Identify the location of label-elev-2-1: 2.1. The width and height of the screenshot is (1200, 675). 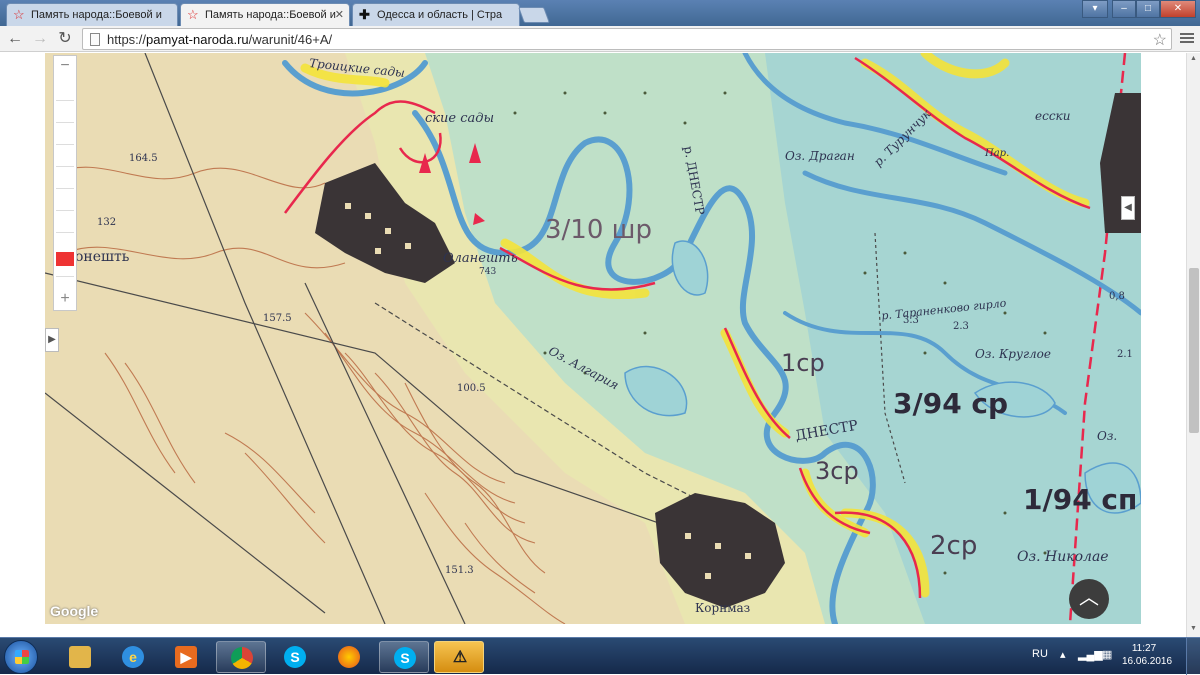
(1125, 354).